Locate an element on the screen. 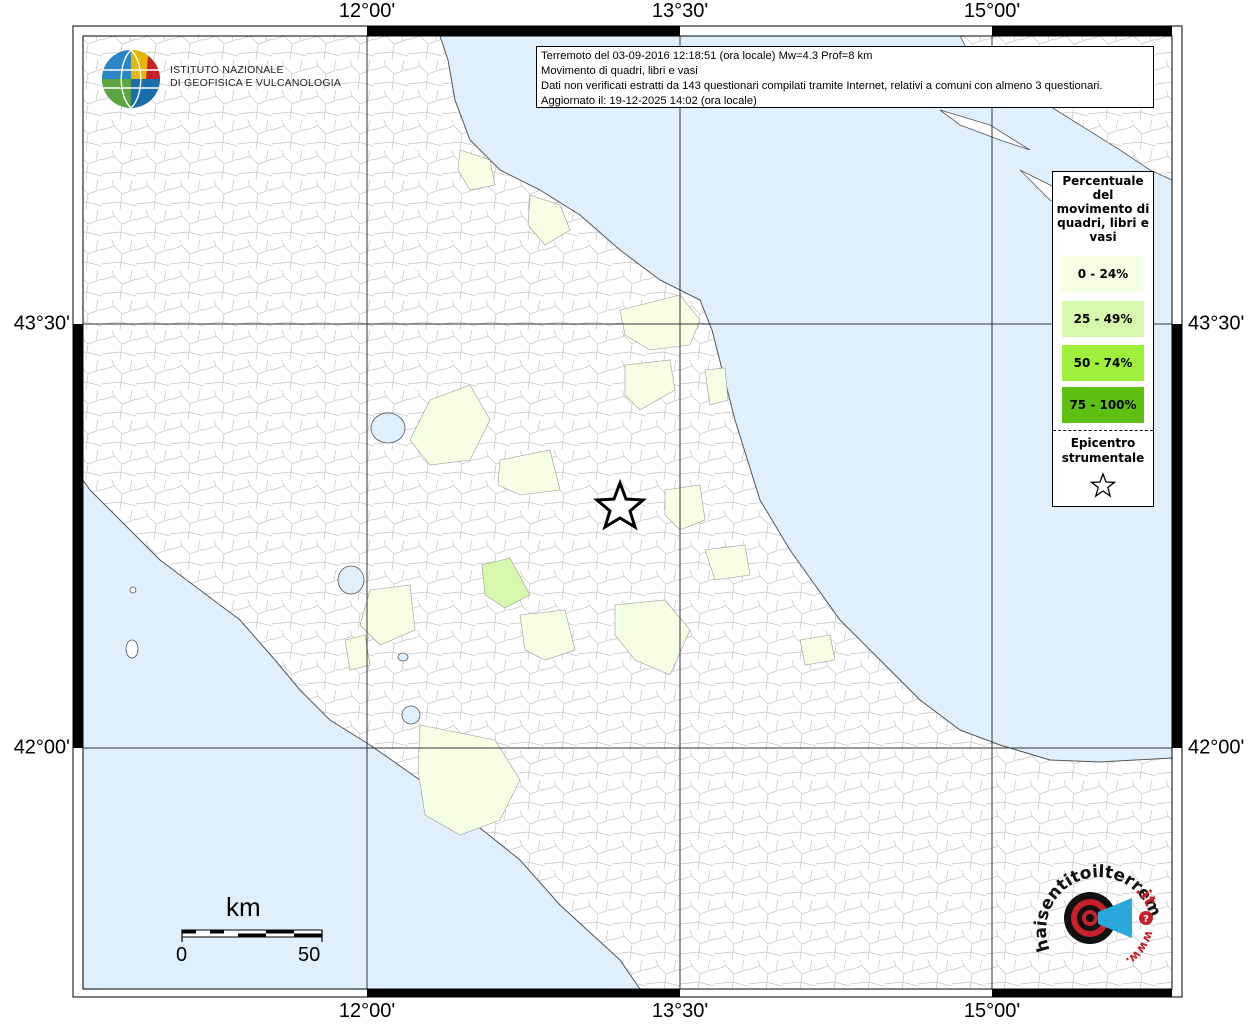 This screenshot has width=1255, height=1024. lake-small is located at coordinates (403, 657).